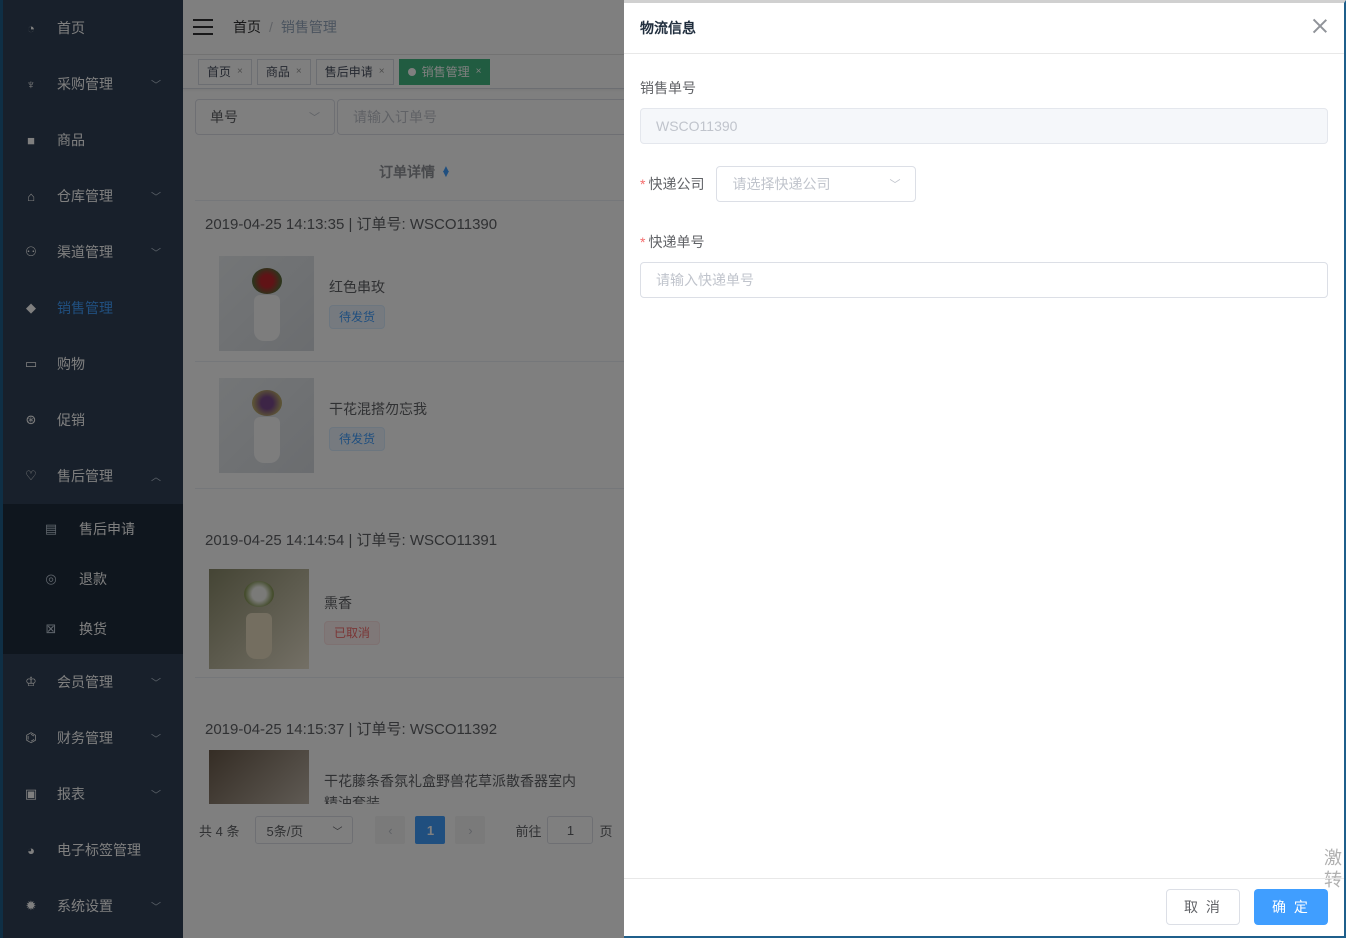  Describe the element at coordinates (1291, 907) in the screenshot. I see `confirm-button: 确 定` at that location.